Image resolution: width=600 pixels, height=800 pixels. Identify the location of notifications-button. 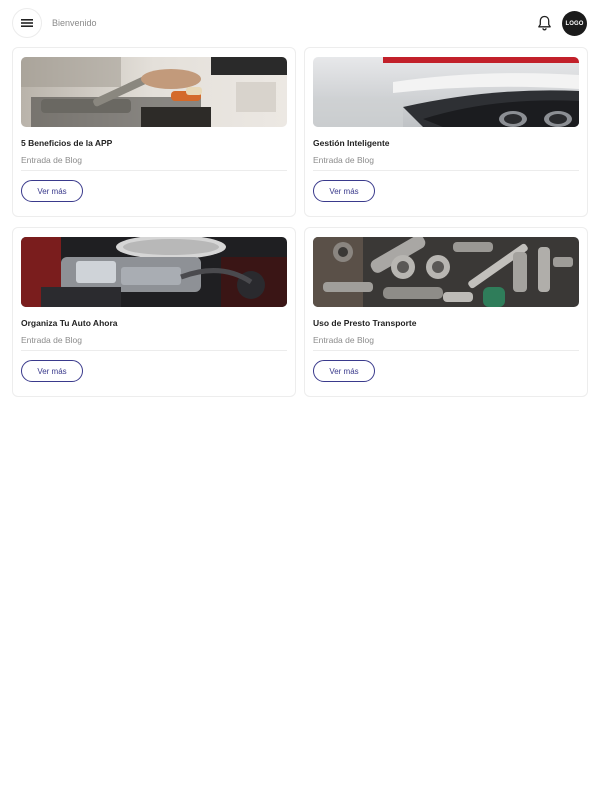
(544, 23).